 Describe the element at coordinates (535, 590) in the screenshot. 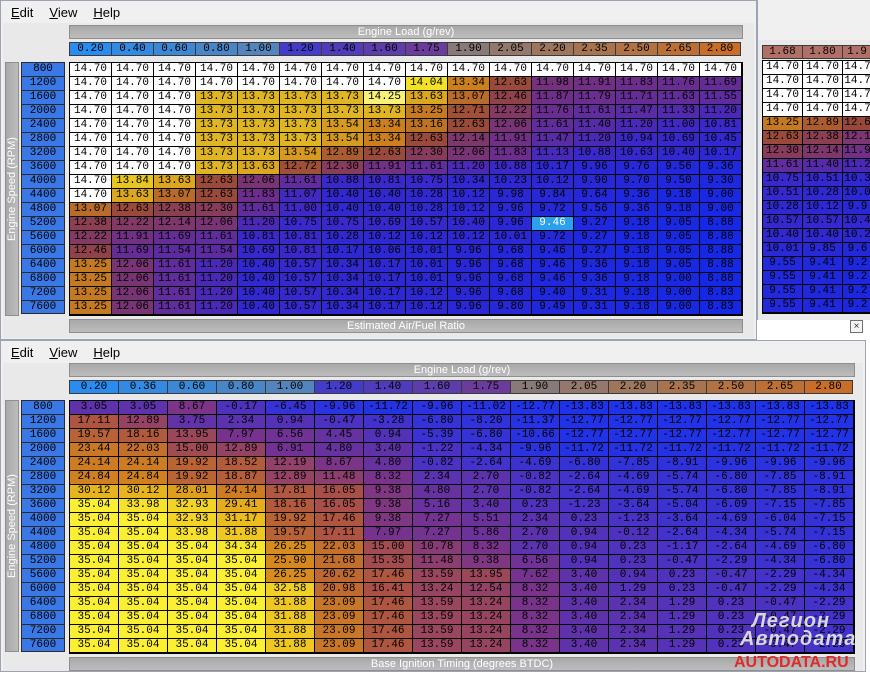

I see `table-cell: 8.32` at that location.